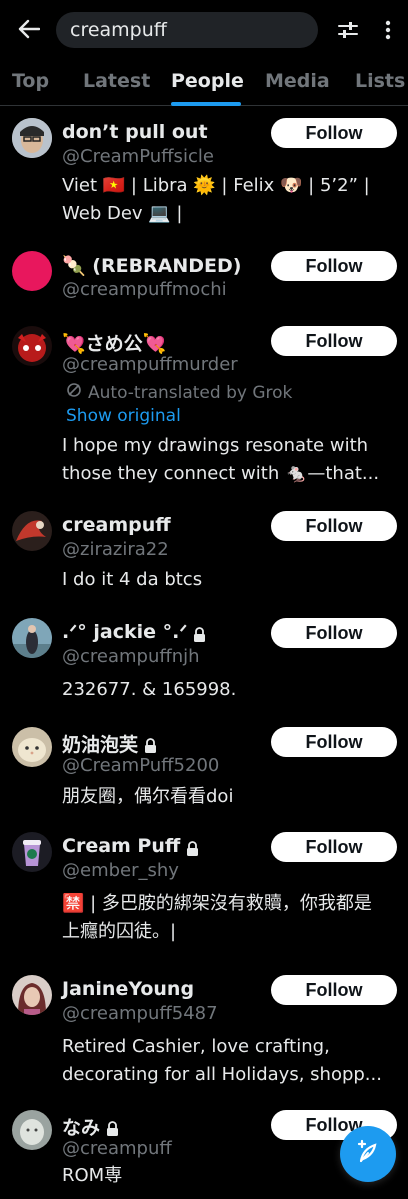 The height and width of the screenshot is (1199, 408). What do you see at coordinates (131, 656) in the screenshot?
I see `user-handle: @creampuffnjh` at bounding box center [131, 656].